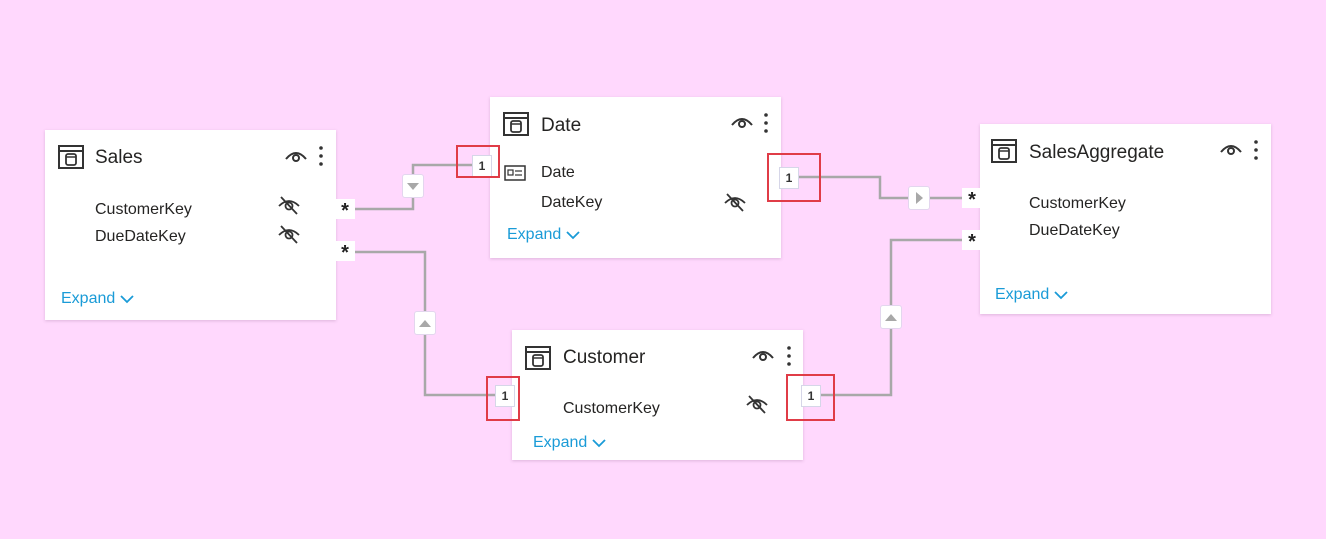 Image resolution: width=1326 pixels, height=539 pixels. Describe the element at coordinates (561, 125) in the screenshot. I see `table-title: Date` at that location.